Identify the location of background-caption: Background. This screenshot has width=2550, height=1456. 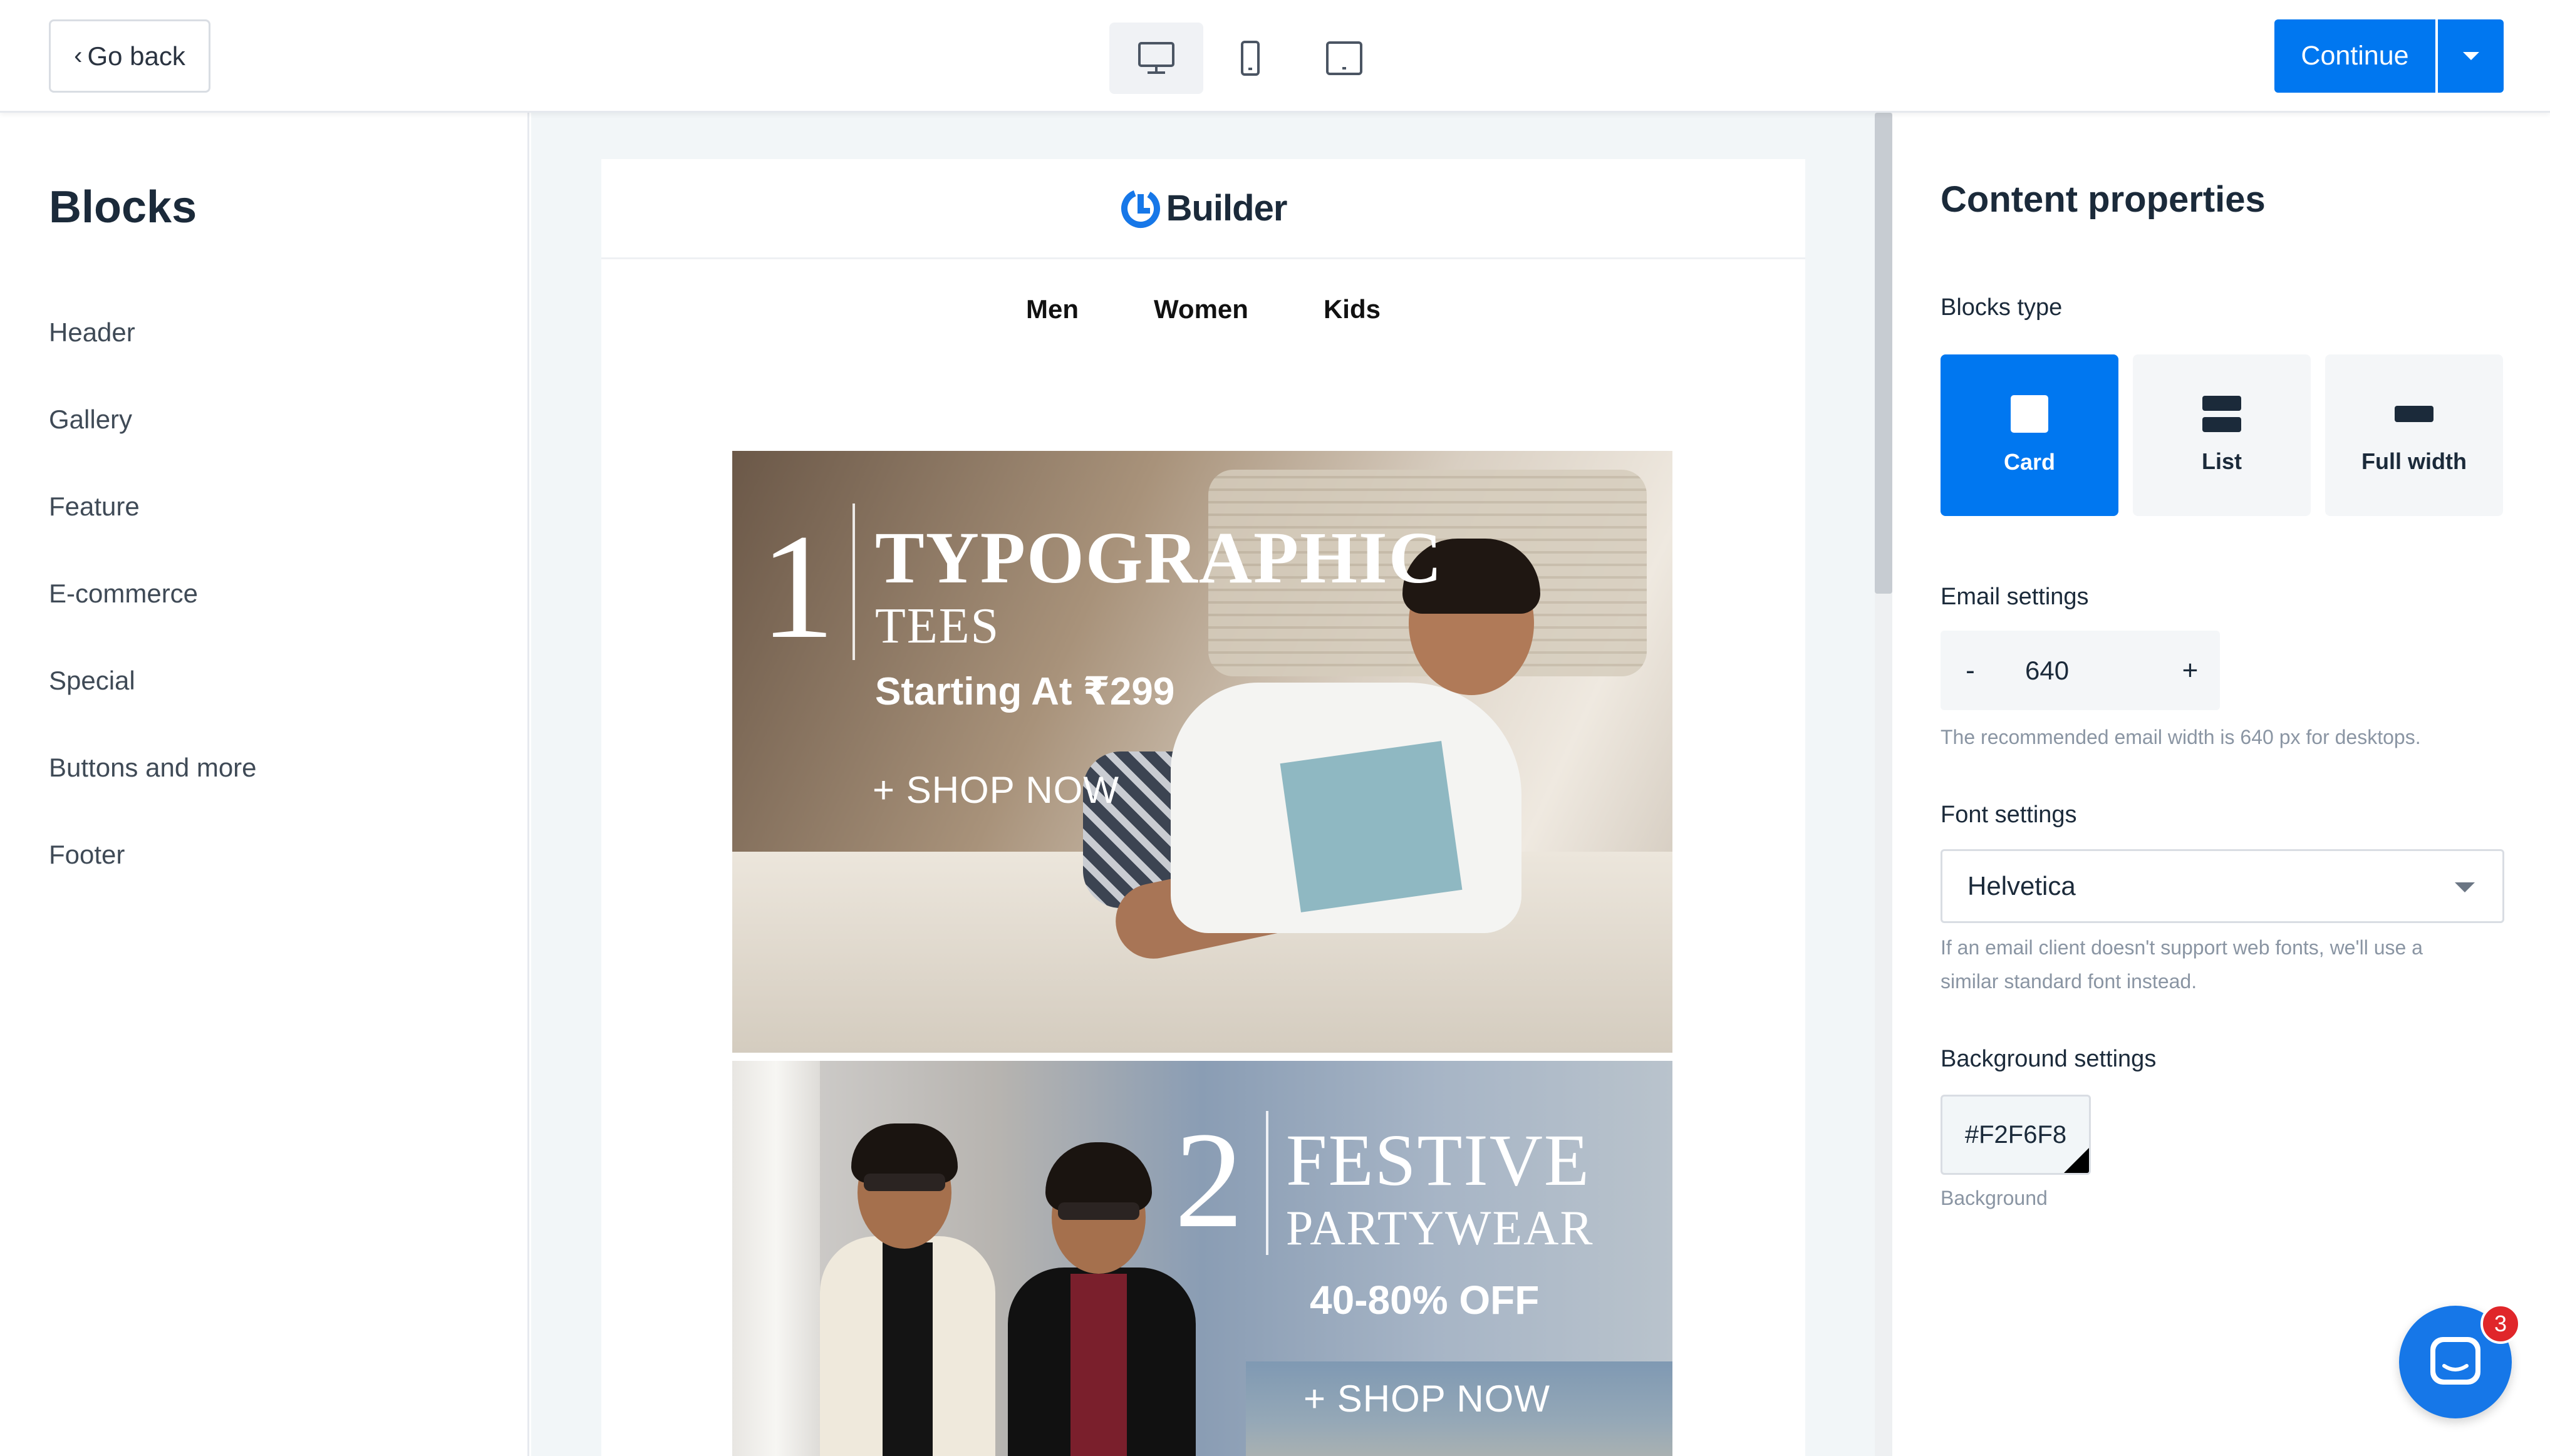
(1995, 1198).